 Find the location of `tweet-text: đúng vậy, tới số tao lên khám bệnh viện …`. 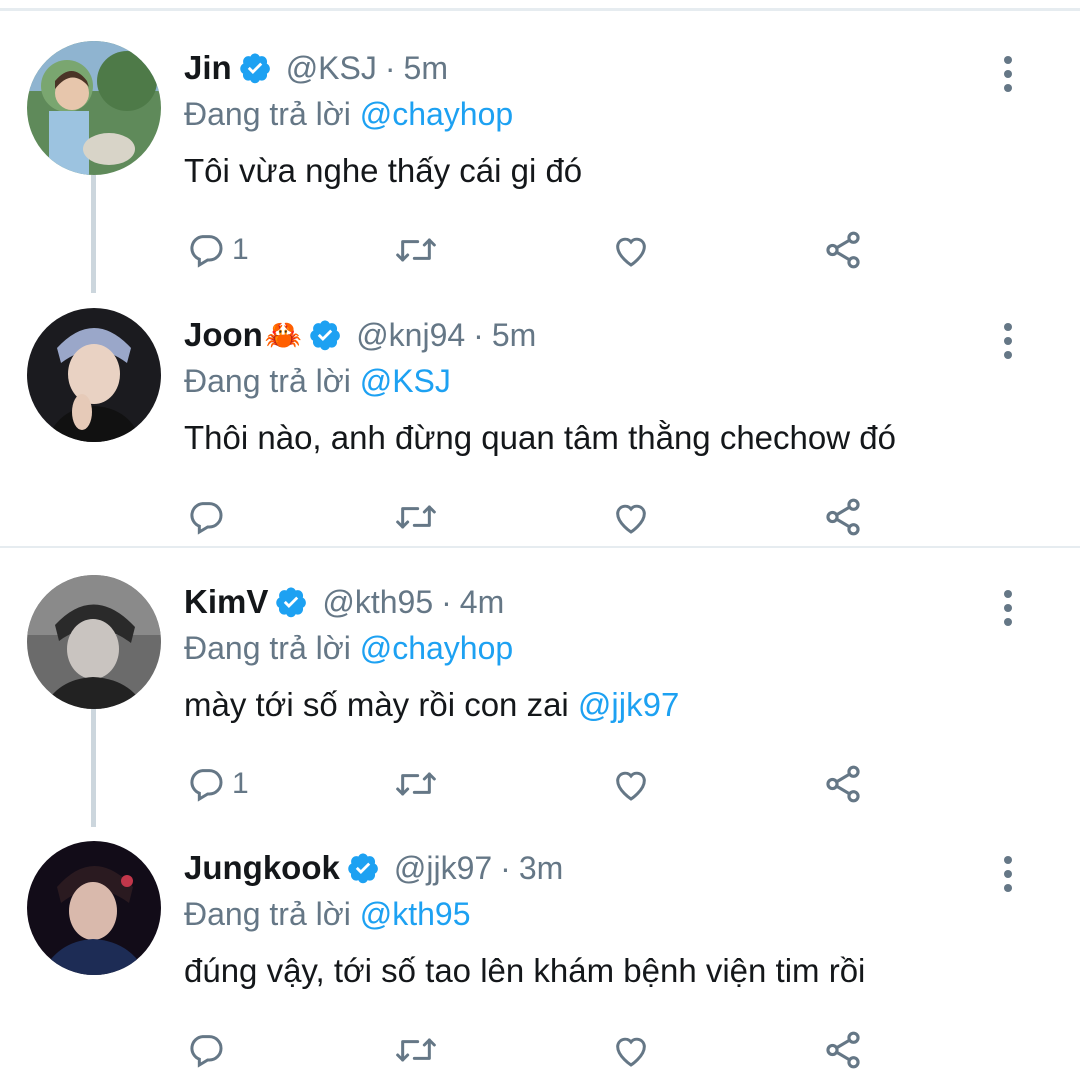

tweet-text: đúng vậy, tới số tao lên khám bệnh viện … is located at coordinates (524, 971).